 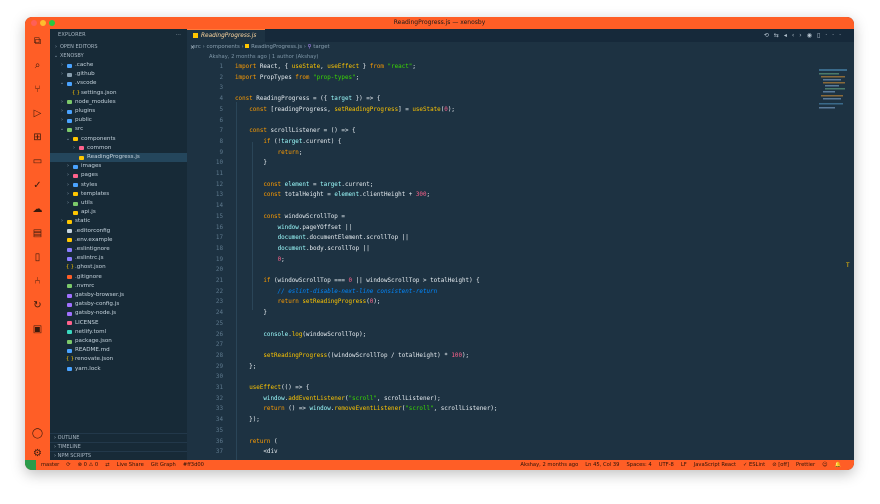 What do you see at coordinates (290, 217) in the screenshot?
I see `code-line: const windowScrollTop =` at bounding box center [290, 217].